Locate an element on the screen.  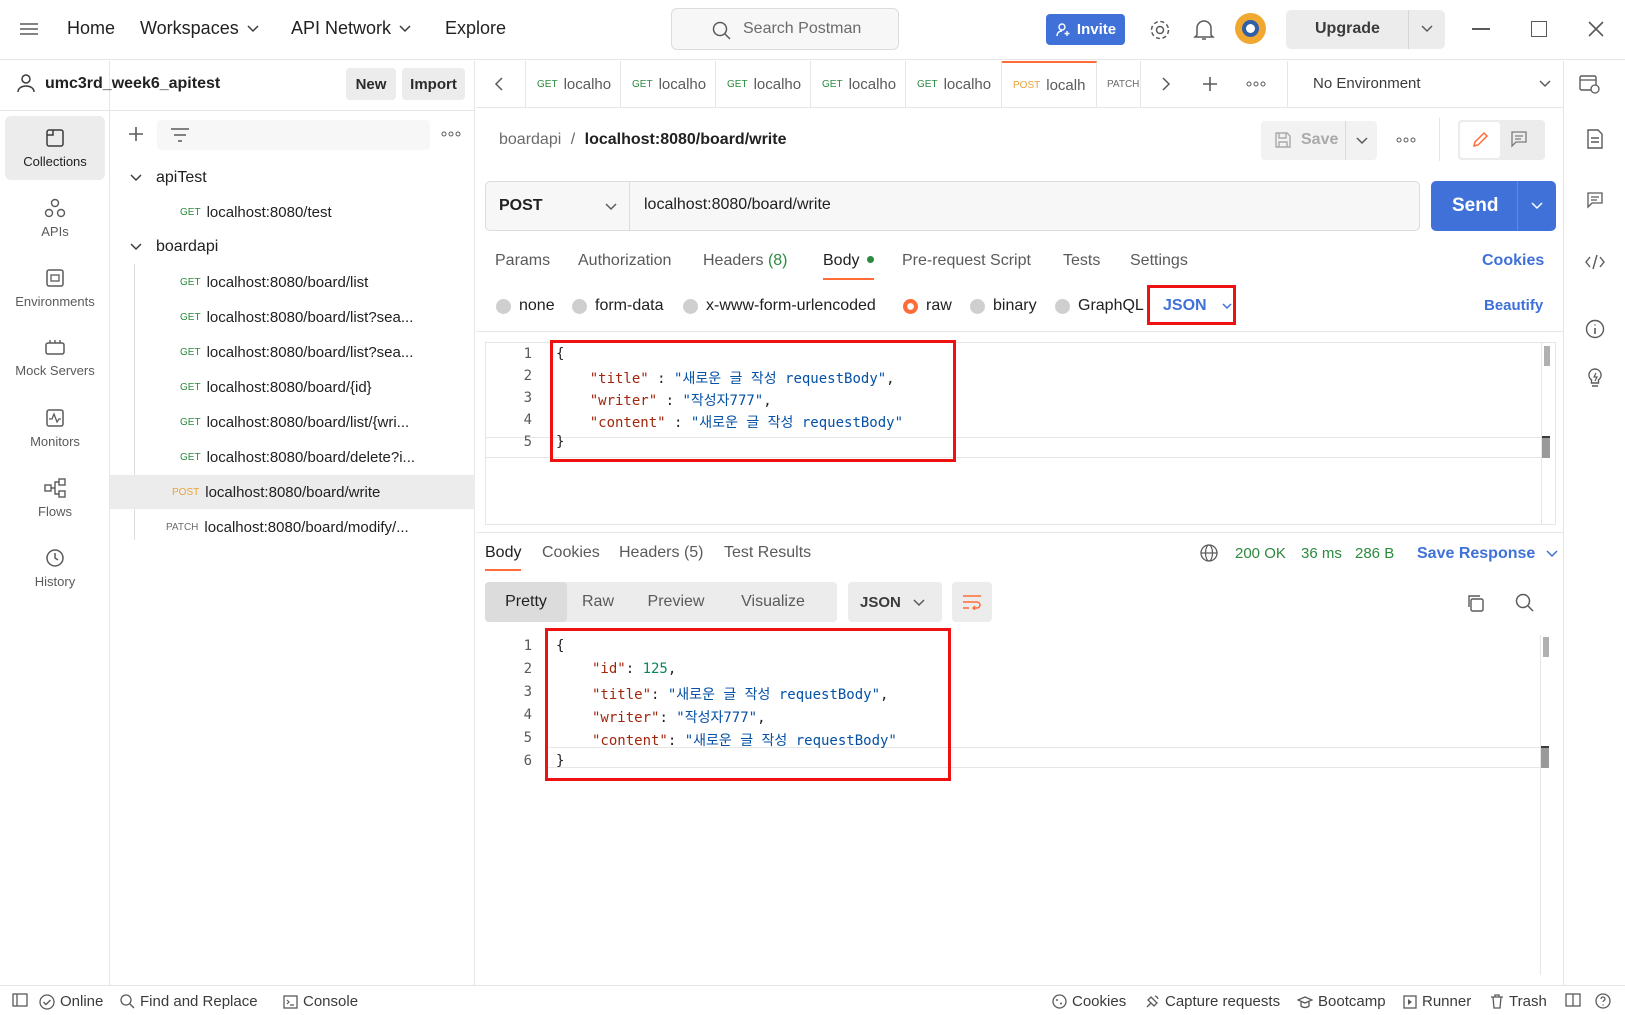
rail-collections: Collections is located at coordinates (55, 148).